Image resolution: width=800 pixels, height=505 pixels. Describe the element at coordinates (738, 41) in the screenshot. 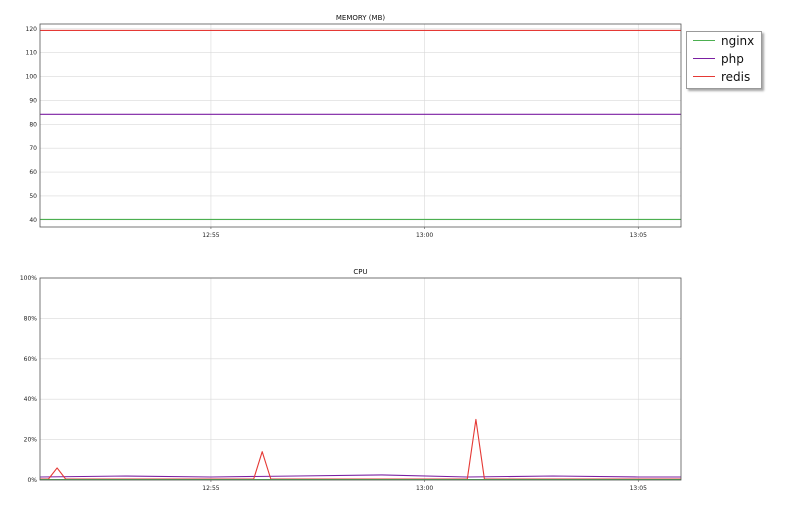

I see `legend-label-nginx: nginx` at that location.